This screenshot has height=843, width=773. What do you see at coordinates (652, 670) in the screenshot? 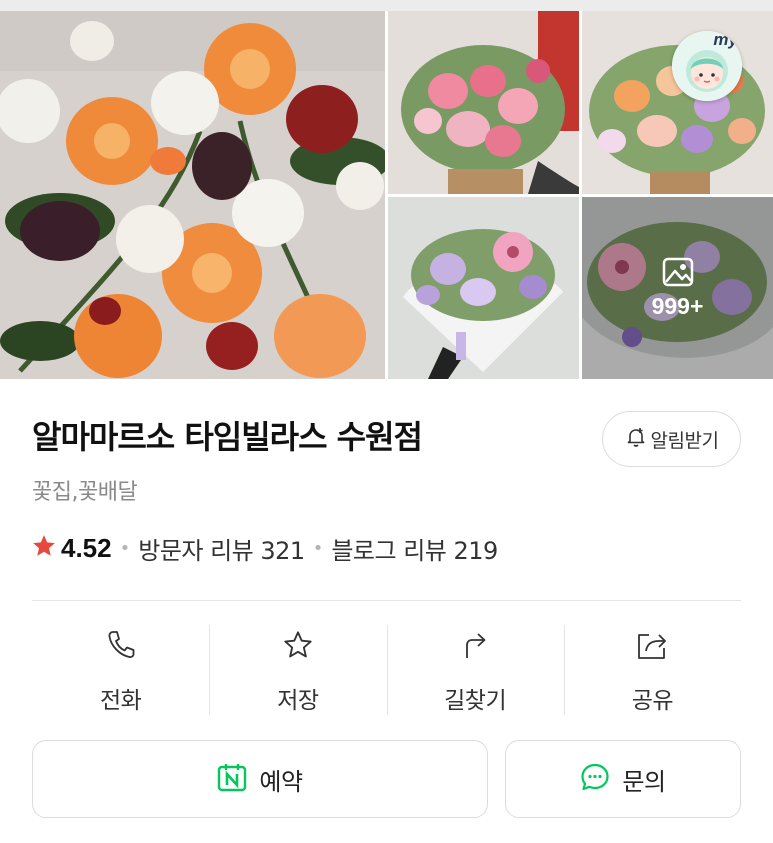
I see `share-button: 공유` at bounding box center [652, 670].